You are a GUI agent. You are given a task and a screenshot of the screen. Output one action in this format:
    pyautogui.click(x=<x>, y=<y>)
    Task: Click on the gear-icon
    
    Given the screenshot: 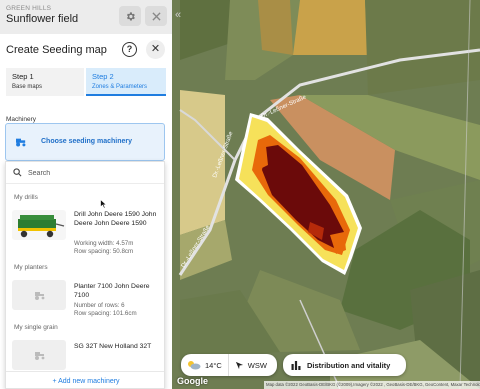 What is the action you would take?
    pyautogui.click(x=130, y=16)
    